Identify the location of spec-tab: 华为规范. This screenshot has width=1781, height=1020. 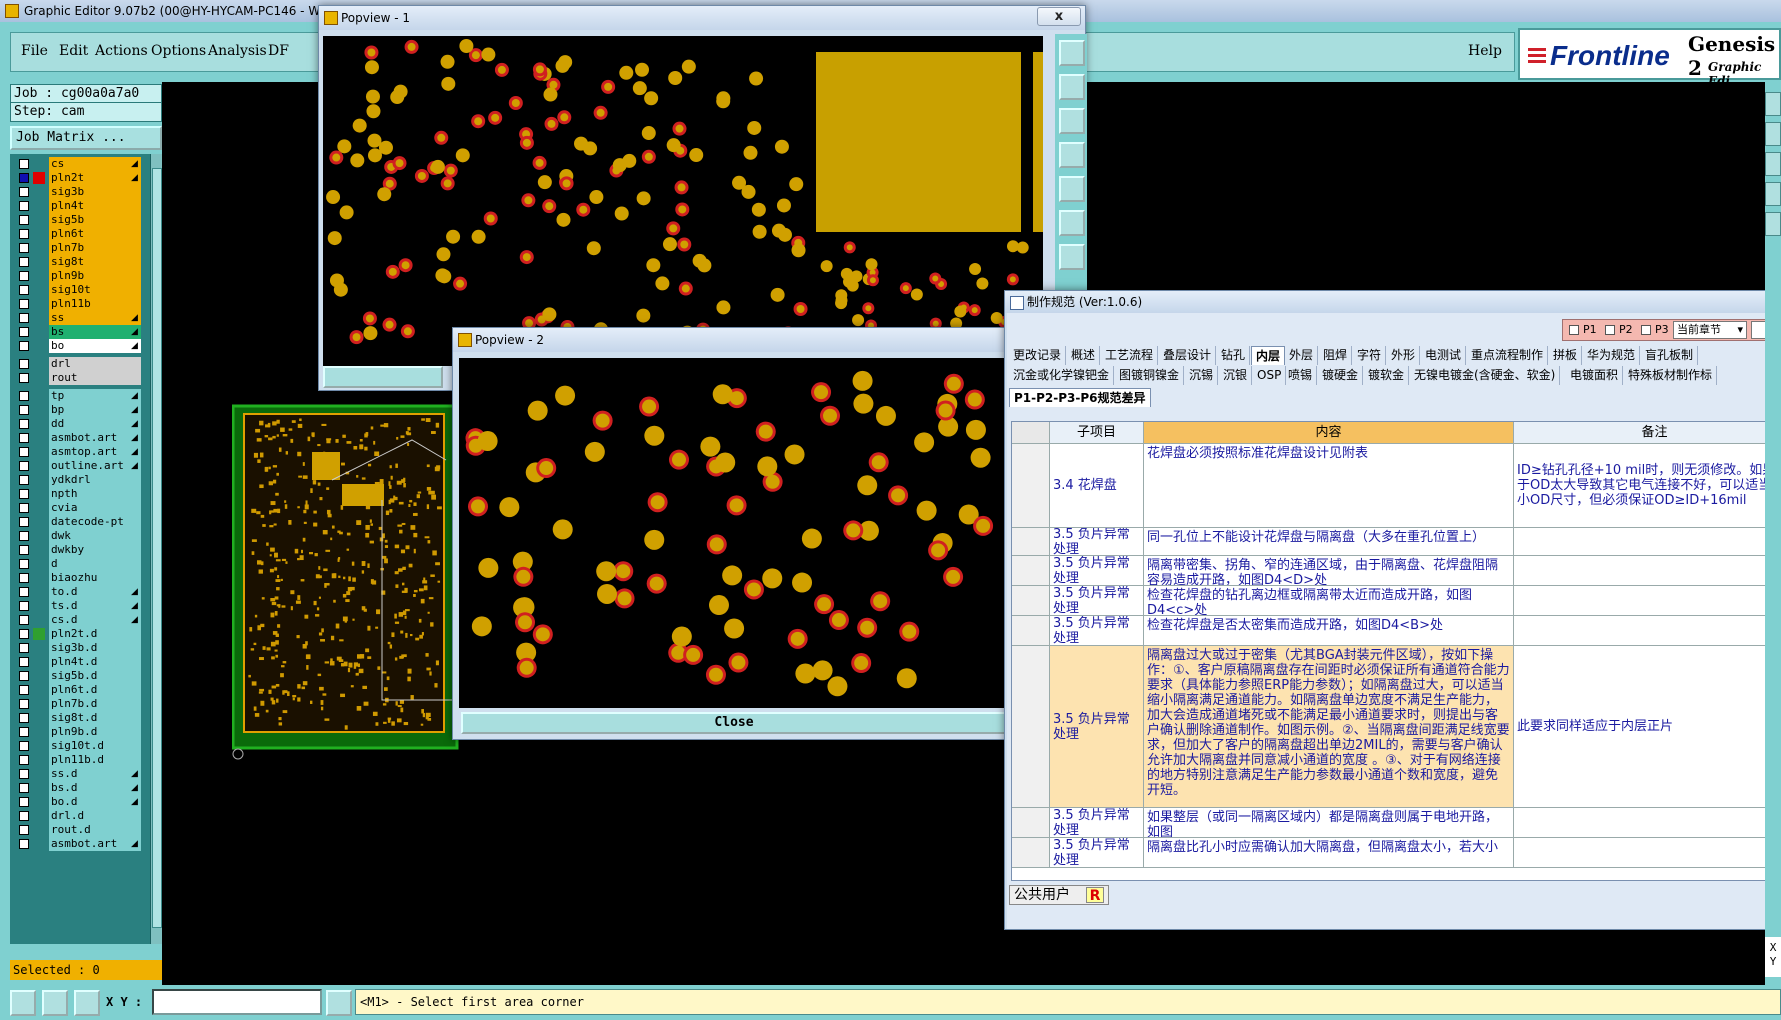
(1612, 355).